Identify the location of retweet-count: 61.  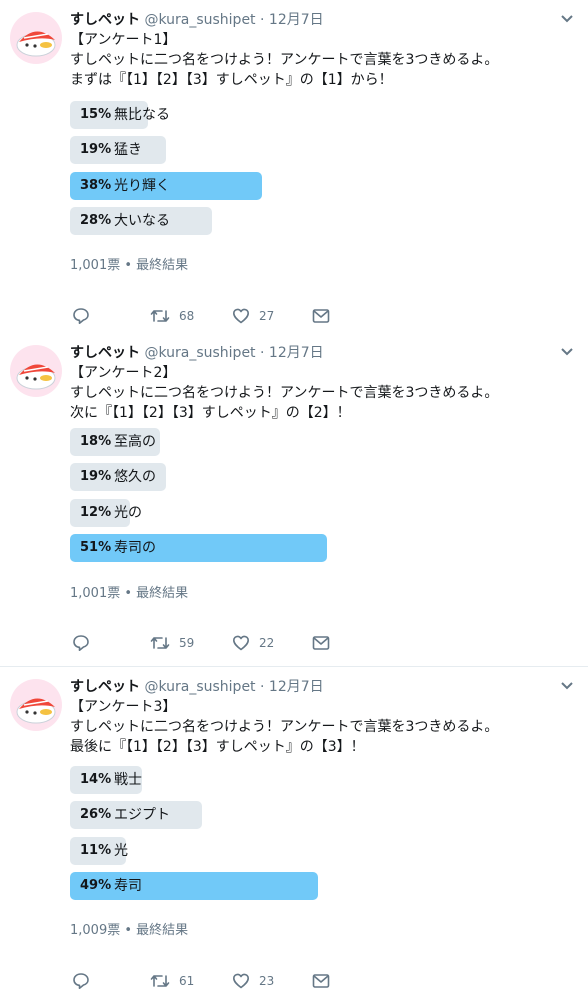
(187, 981).